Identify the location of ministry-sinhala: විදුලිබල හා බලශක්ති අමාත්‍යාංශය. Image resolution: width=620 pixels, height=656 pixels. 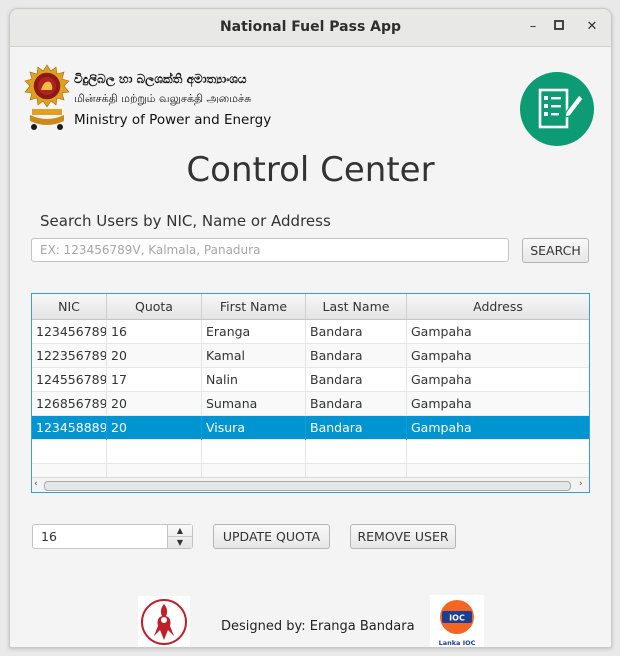
(160, 79).